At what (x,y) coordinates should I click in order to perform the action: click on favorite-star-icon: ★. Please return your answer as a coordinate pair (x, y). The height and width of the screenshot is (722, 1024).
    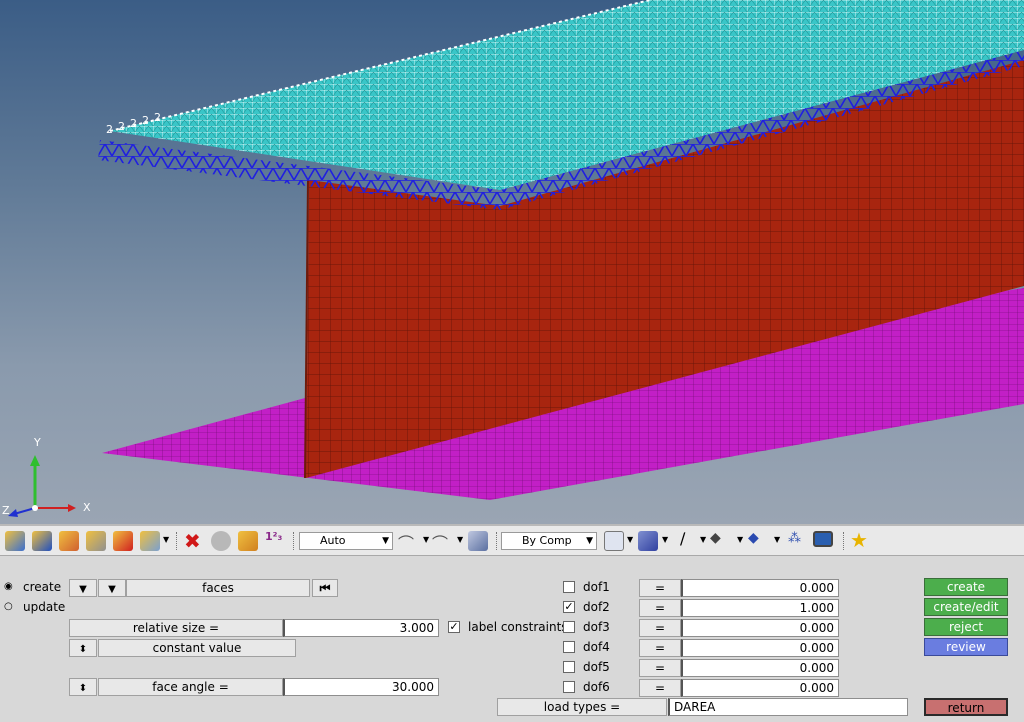
    Looking at the image, I should click on (859, 540).